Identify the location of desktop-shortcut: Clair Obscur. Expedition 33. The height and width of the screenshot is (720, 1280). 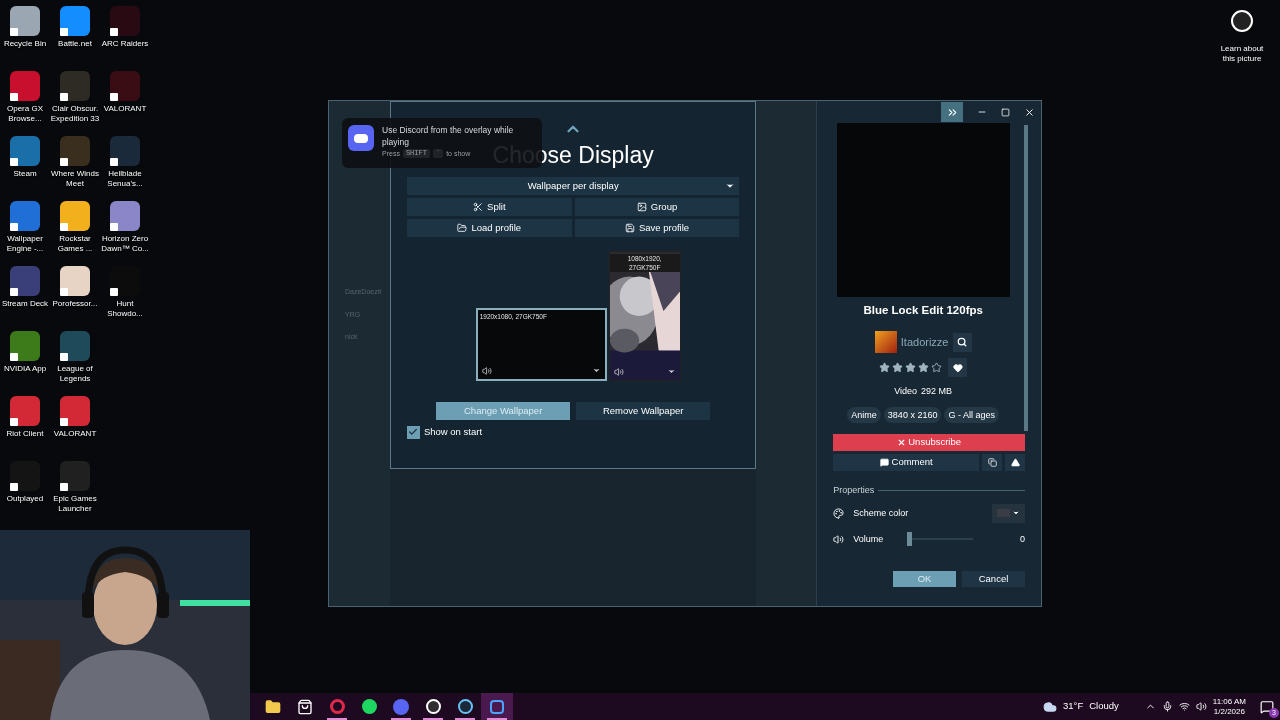
(75, 97).